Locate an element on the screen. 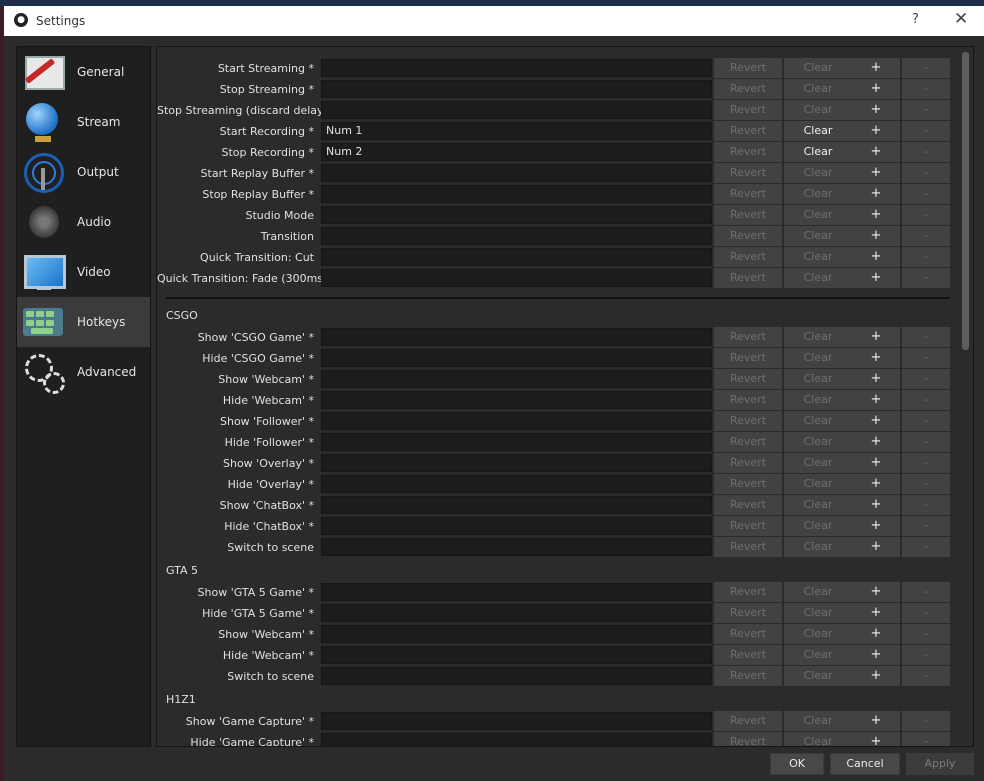  sidebar-item-output: Output is located at coordinates (83, 172).